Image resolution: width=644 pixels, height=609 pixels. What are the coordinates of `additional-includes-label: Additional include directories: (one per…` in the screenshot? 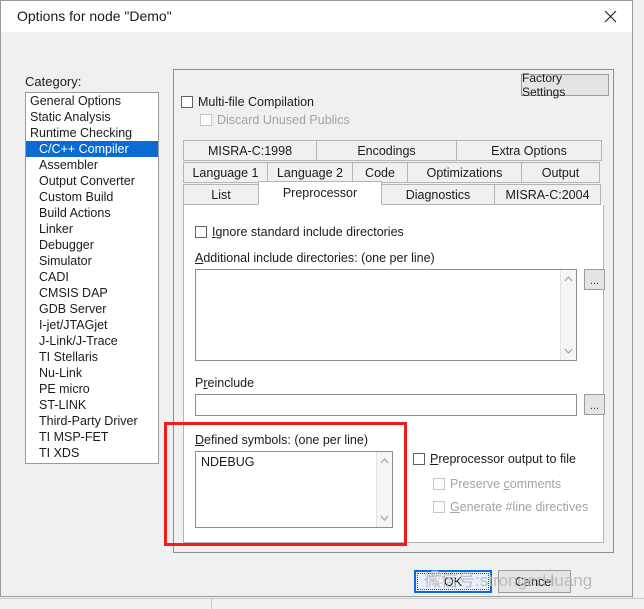 It's located at (315, 258).